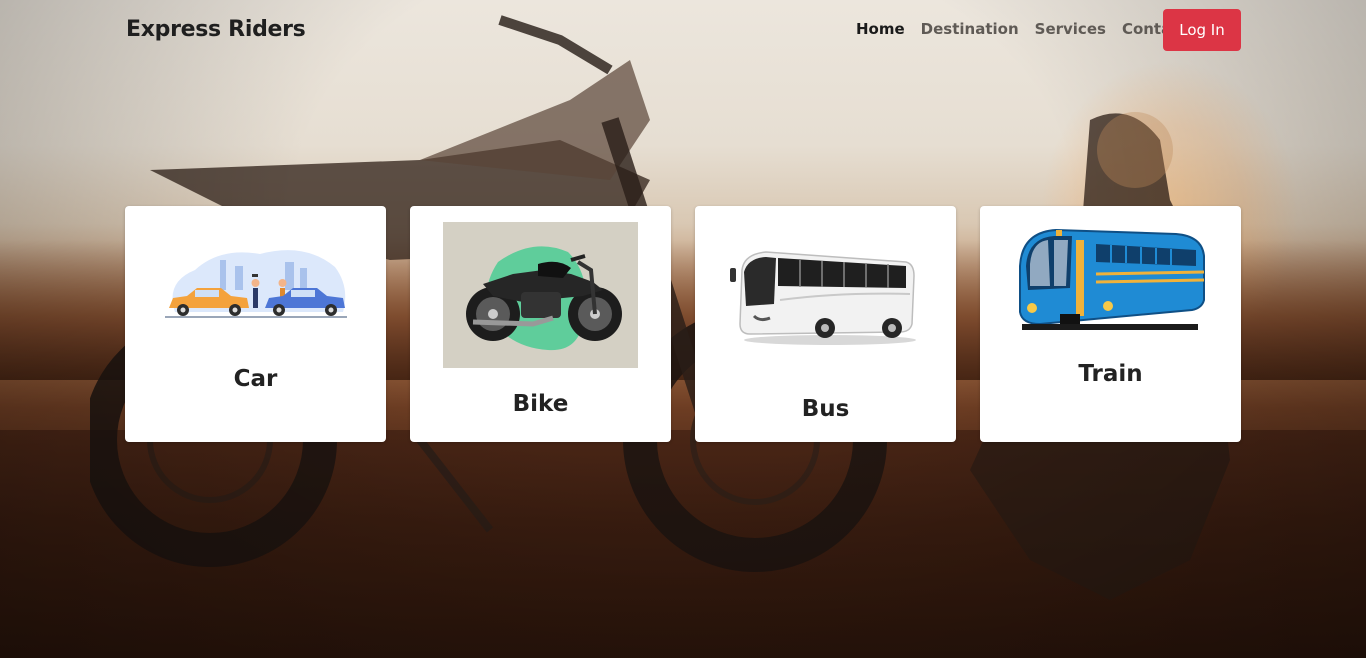 This screenshot has height=658, width=1366. Describe the element at coordinates (255, 324) in the screenshot. I see `vehicle-card-car: Car` at that location.